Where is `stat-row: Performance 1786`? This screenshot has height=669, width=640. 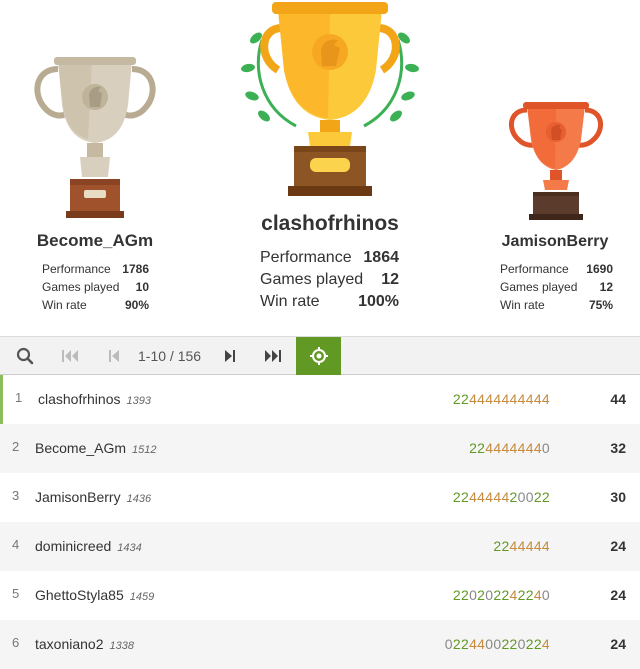
stat-row: Performance 1786 is located at coordinates (95, 269).